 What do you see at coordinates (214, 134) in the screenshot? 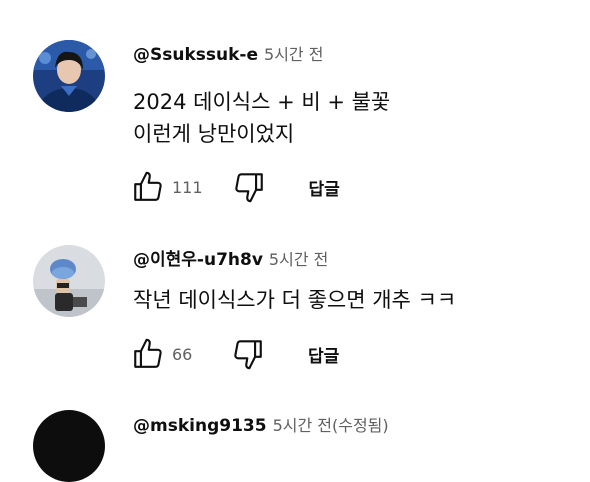
I see `comment-text-line: 이런게 낭만이었지` at bounding box center [214, 134].